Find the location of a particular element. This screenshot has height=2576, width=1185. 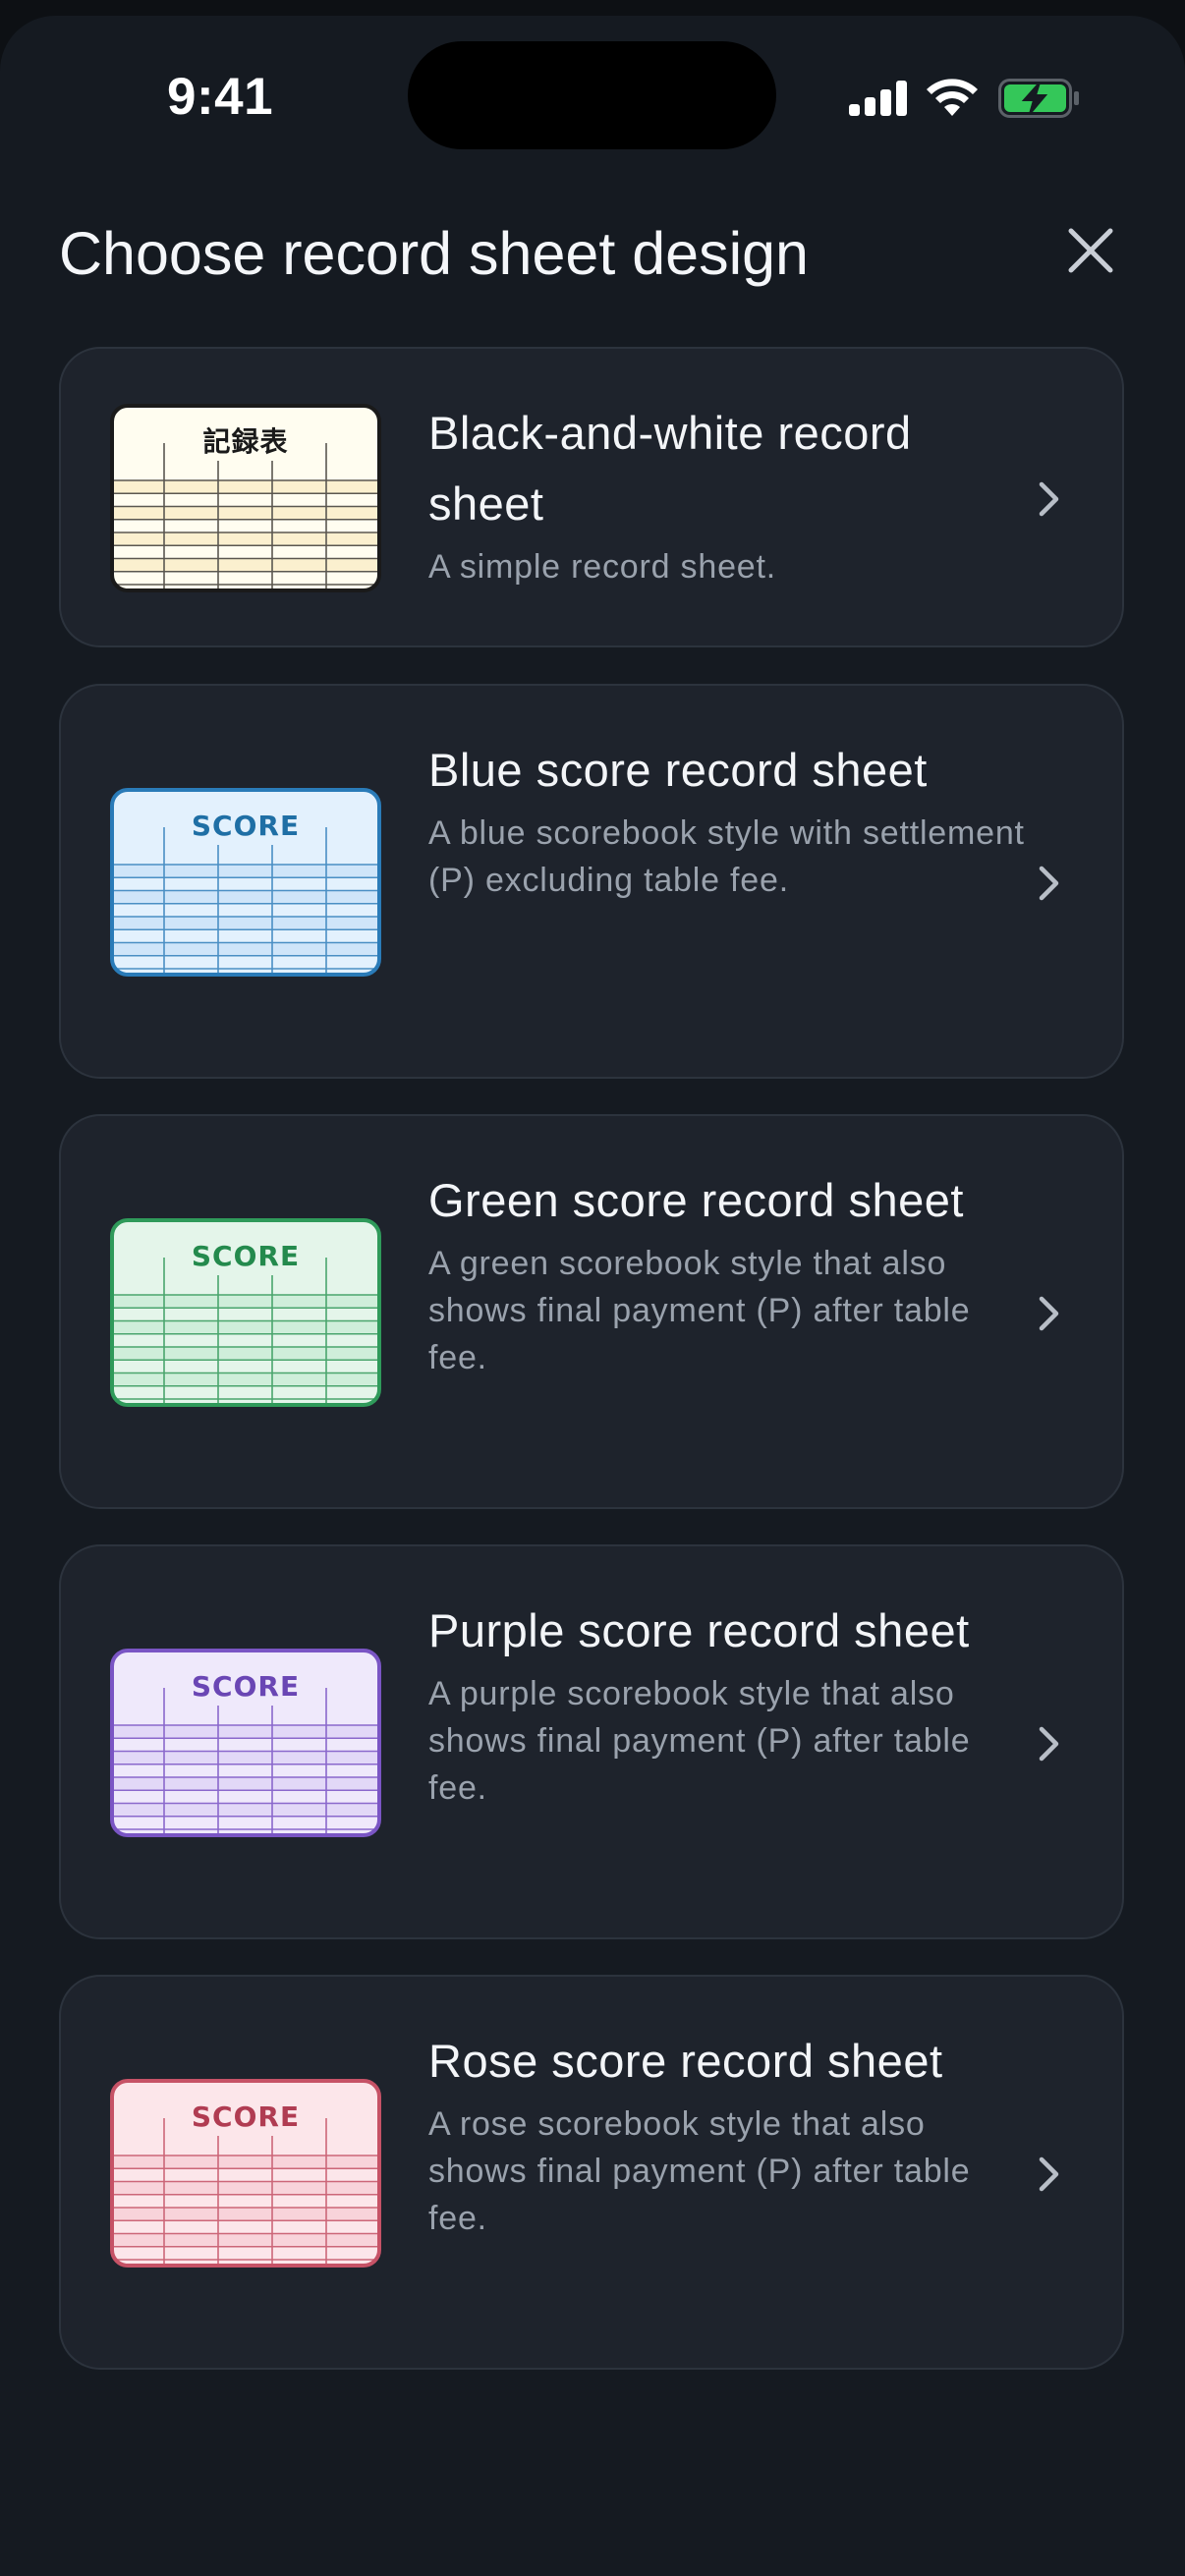

status-time: 9:41 is located at coordinates (221, 97).